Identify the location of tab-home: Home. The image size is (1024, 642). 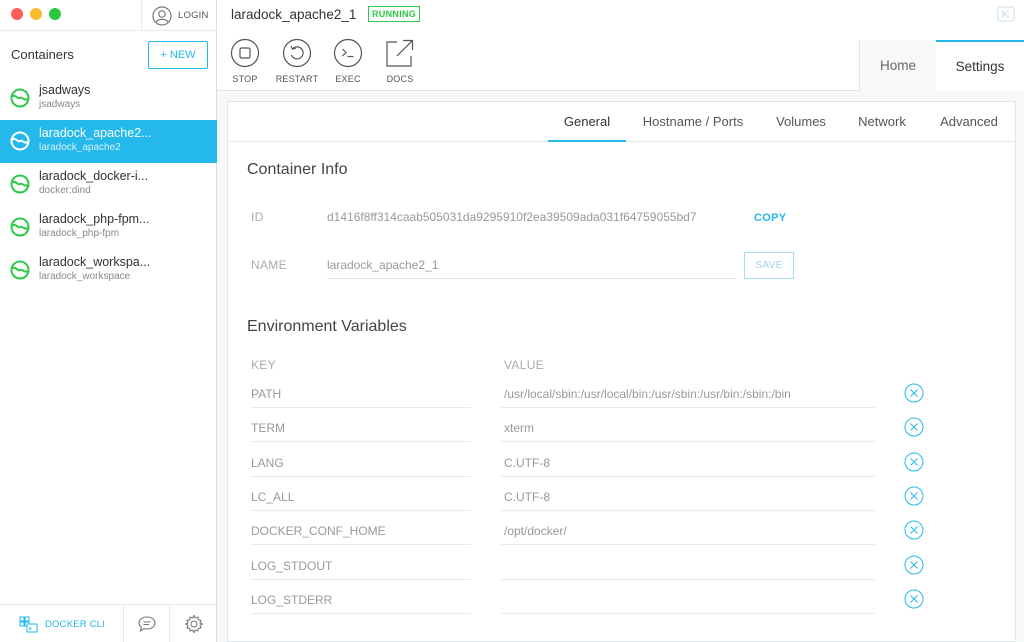
(897, 65).